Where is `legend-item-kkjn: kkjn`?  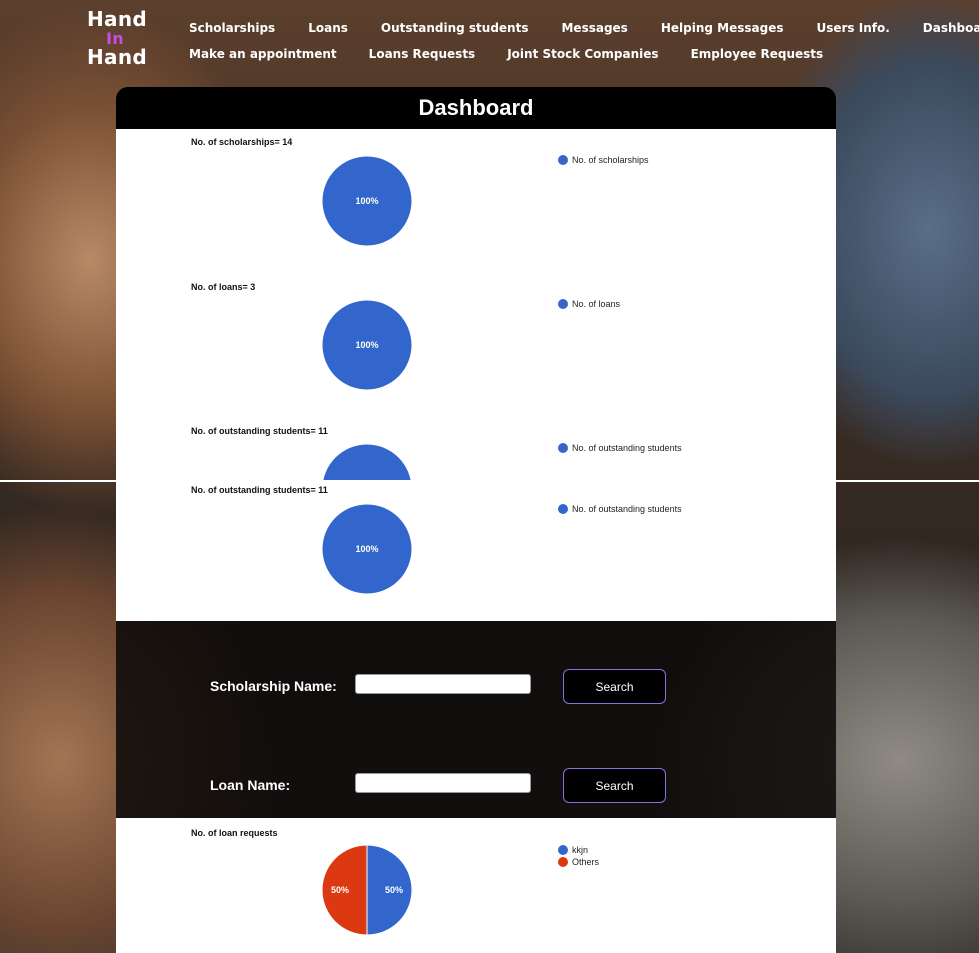 legend-item-kkjn: kkjn is located at coordinates (578, 850).